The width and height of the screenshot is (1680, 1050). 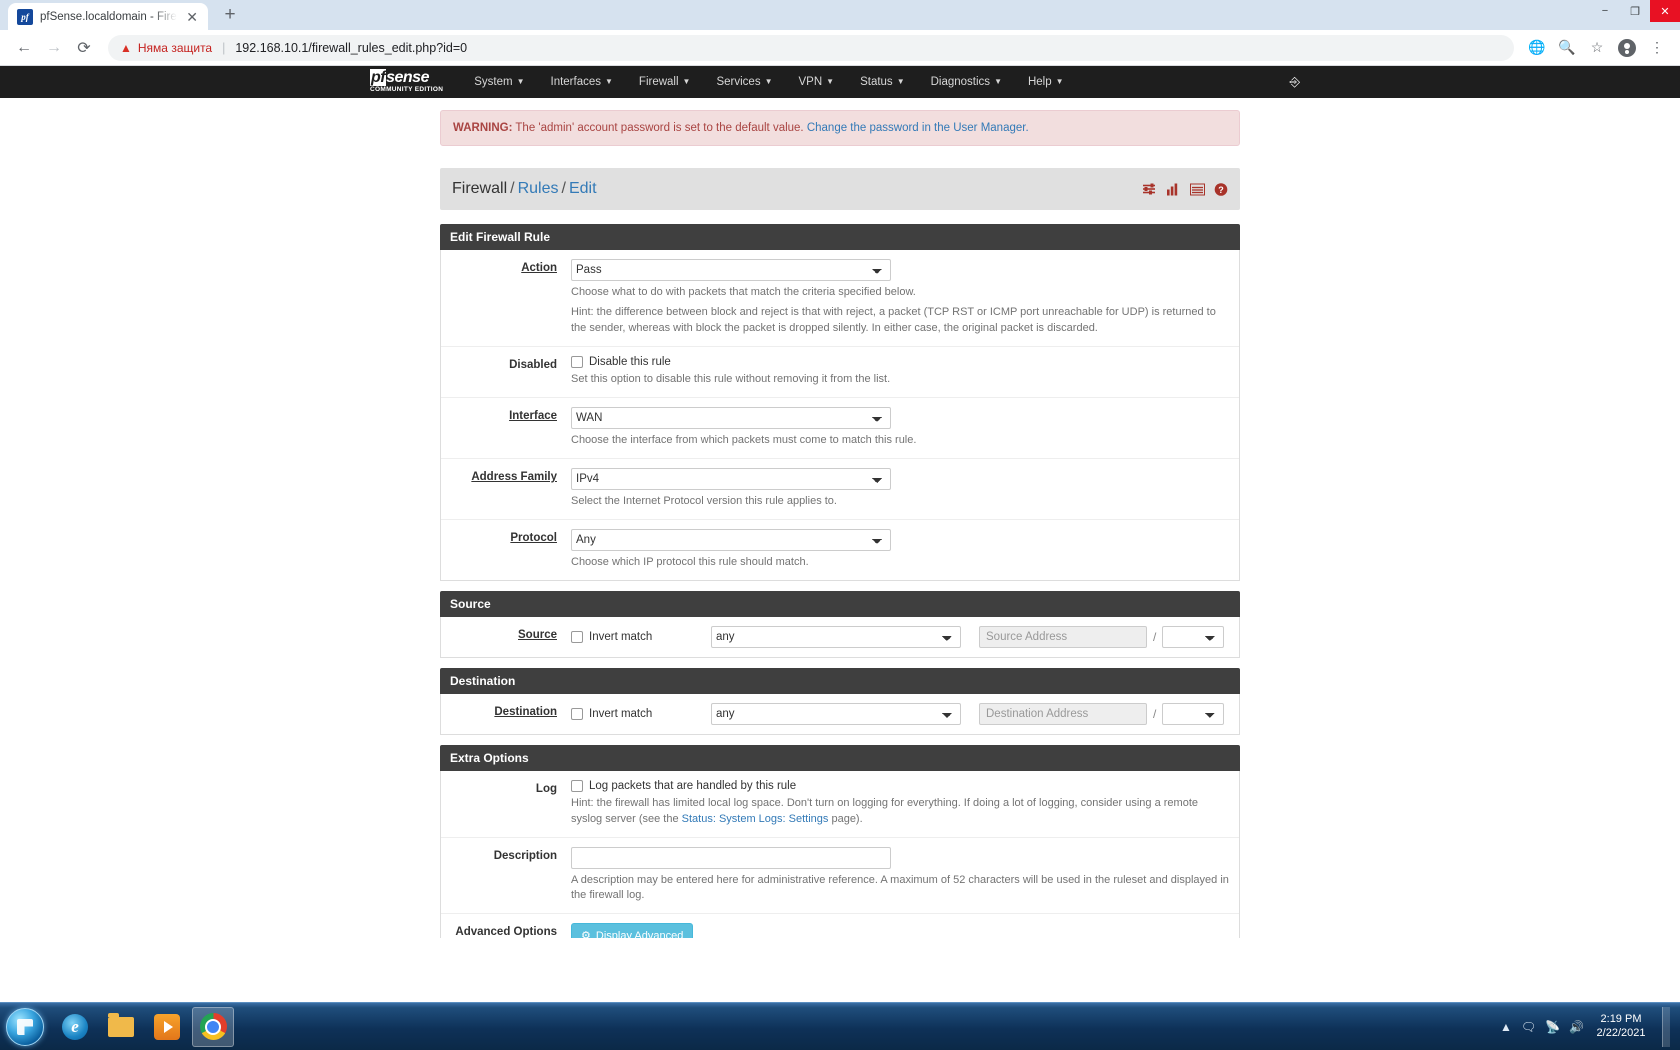 What do you see at coordinates (918, 128) in the screenshot?
I see `change-password-link: Change the password in the User Manager.` at bounding box center [918, 128].